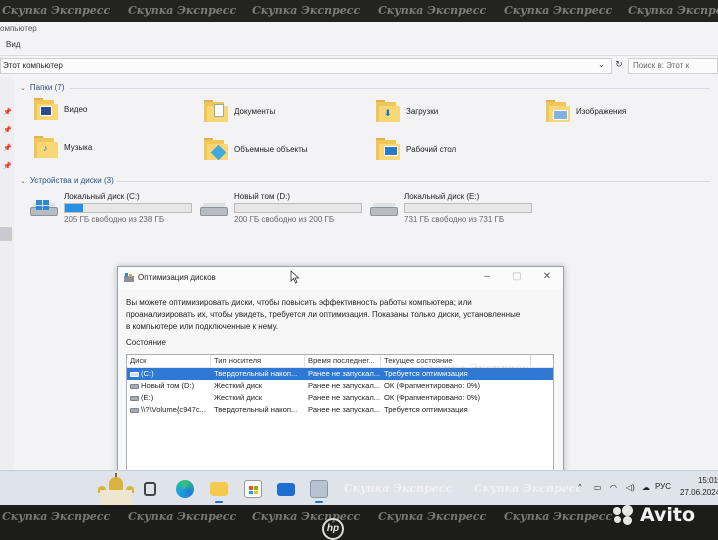  Describe the element at coordinates (216, 111) in the screenshot. I see `documents-folder-icon` at that location.